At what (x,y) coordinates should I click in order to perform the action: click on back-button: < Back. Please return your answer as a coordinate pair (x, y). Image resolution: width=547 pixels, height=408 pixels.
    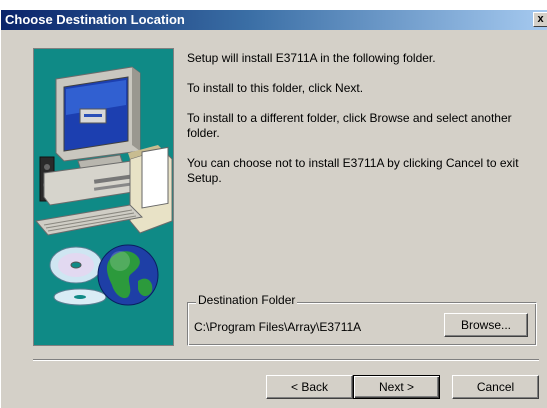
    Looking at the image, I should click on (309, 387).